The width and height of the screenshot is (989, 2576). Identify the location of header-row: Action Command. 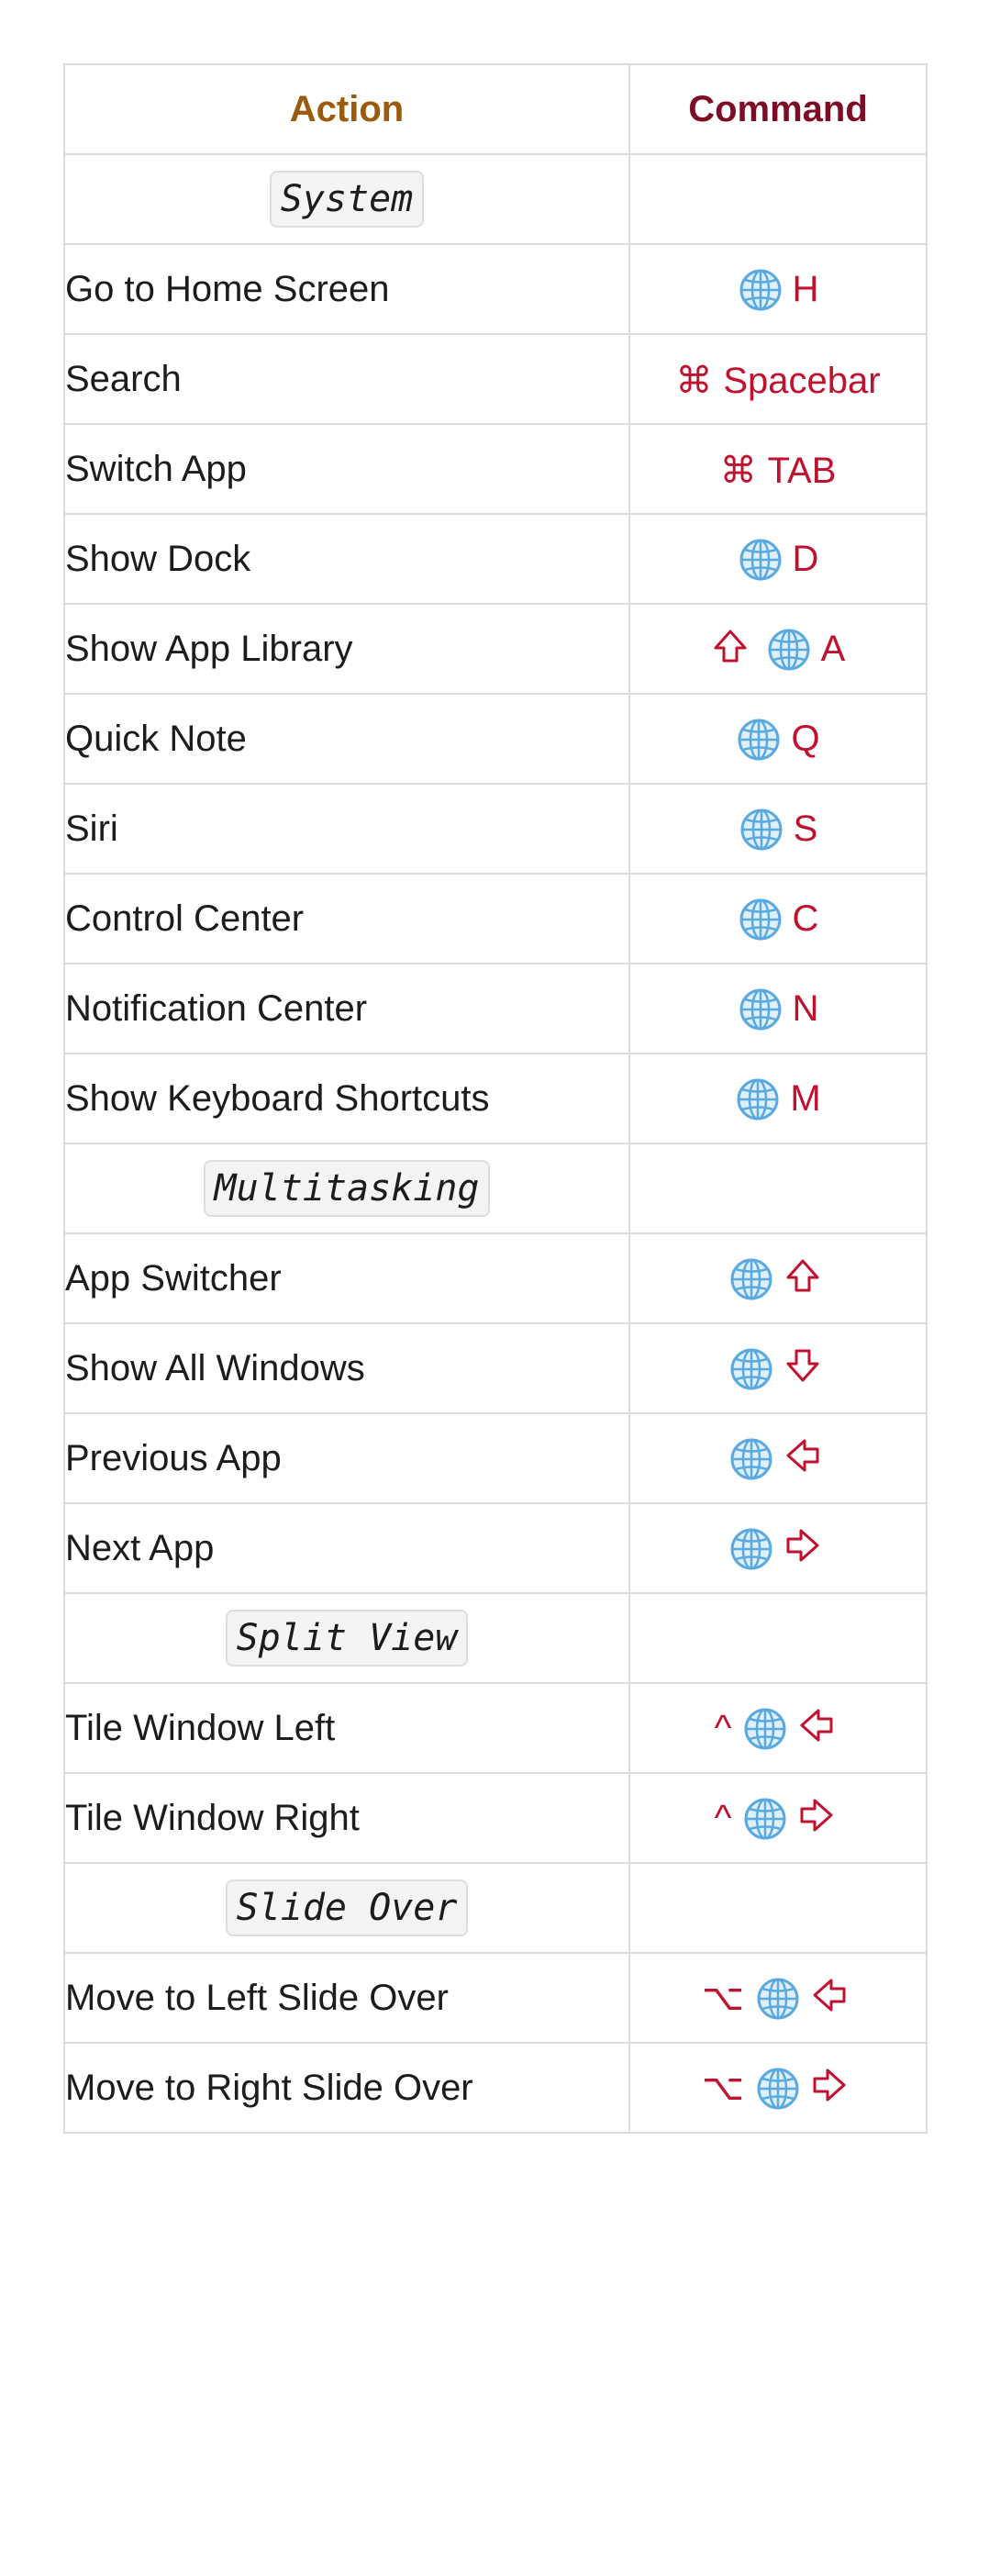
(495, 109).